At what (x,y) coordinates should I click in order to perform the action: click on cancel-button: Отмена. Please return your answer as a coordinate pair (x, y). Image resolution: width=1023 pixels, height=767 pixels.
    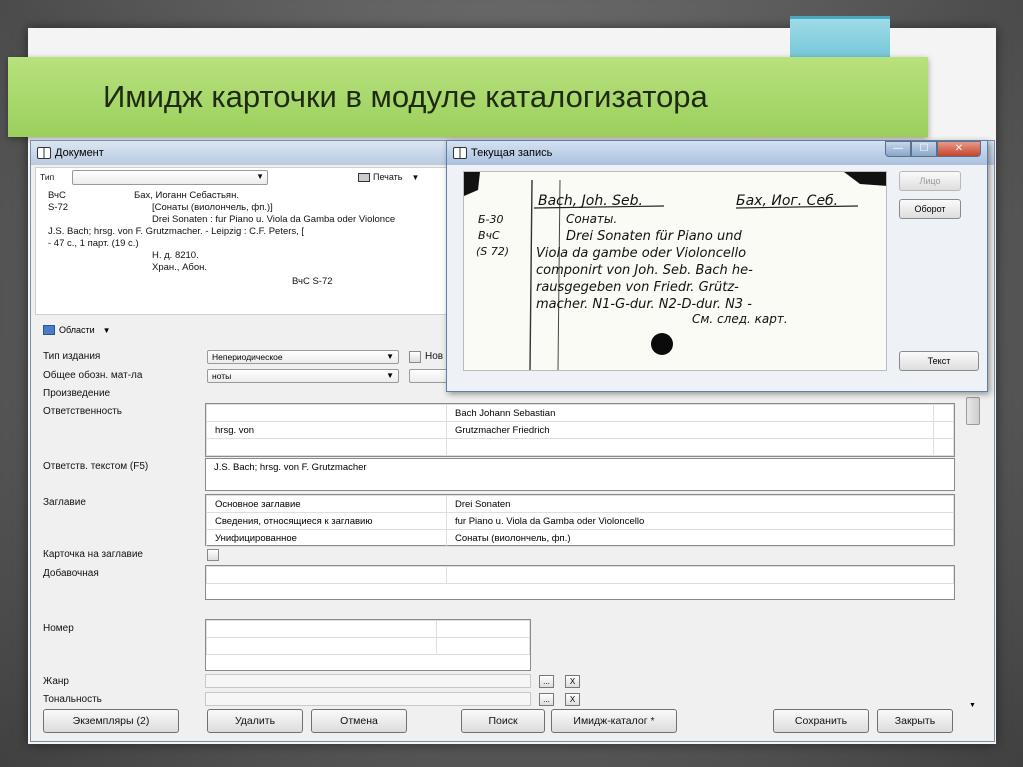
    Looking at the image, I should click on (359, 721).